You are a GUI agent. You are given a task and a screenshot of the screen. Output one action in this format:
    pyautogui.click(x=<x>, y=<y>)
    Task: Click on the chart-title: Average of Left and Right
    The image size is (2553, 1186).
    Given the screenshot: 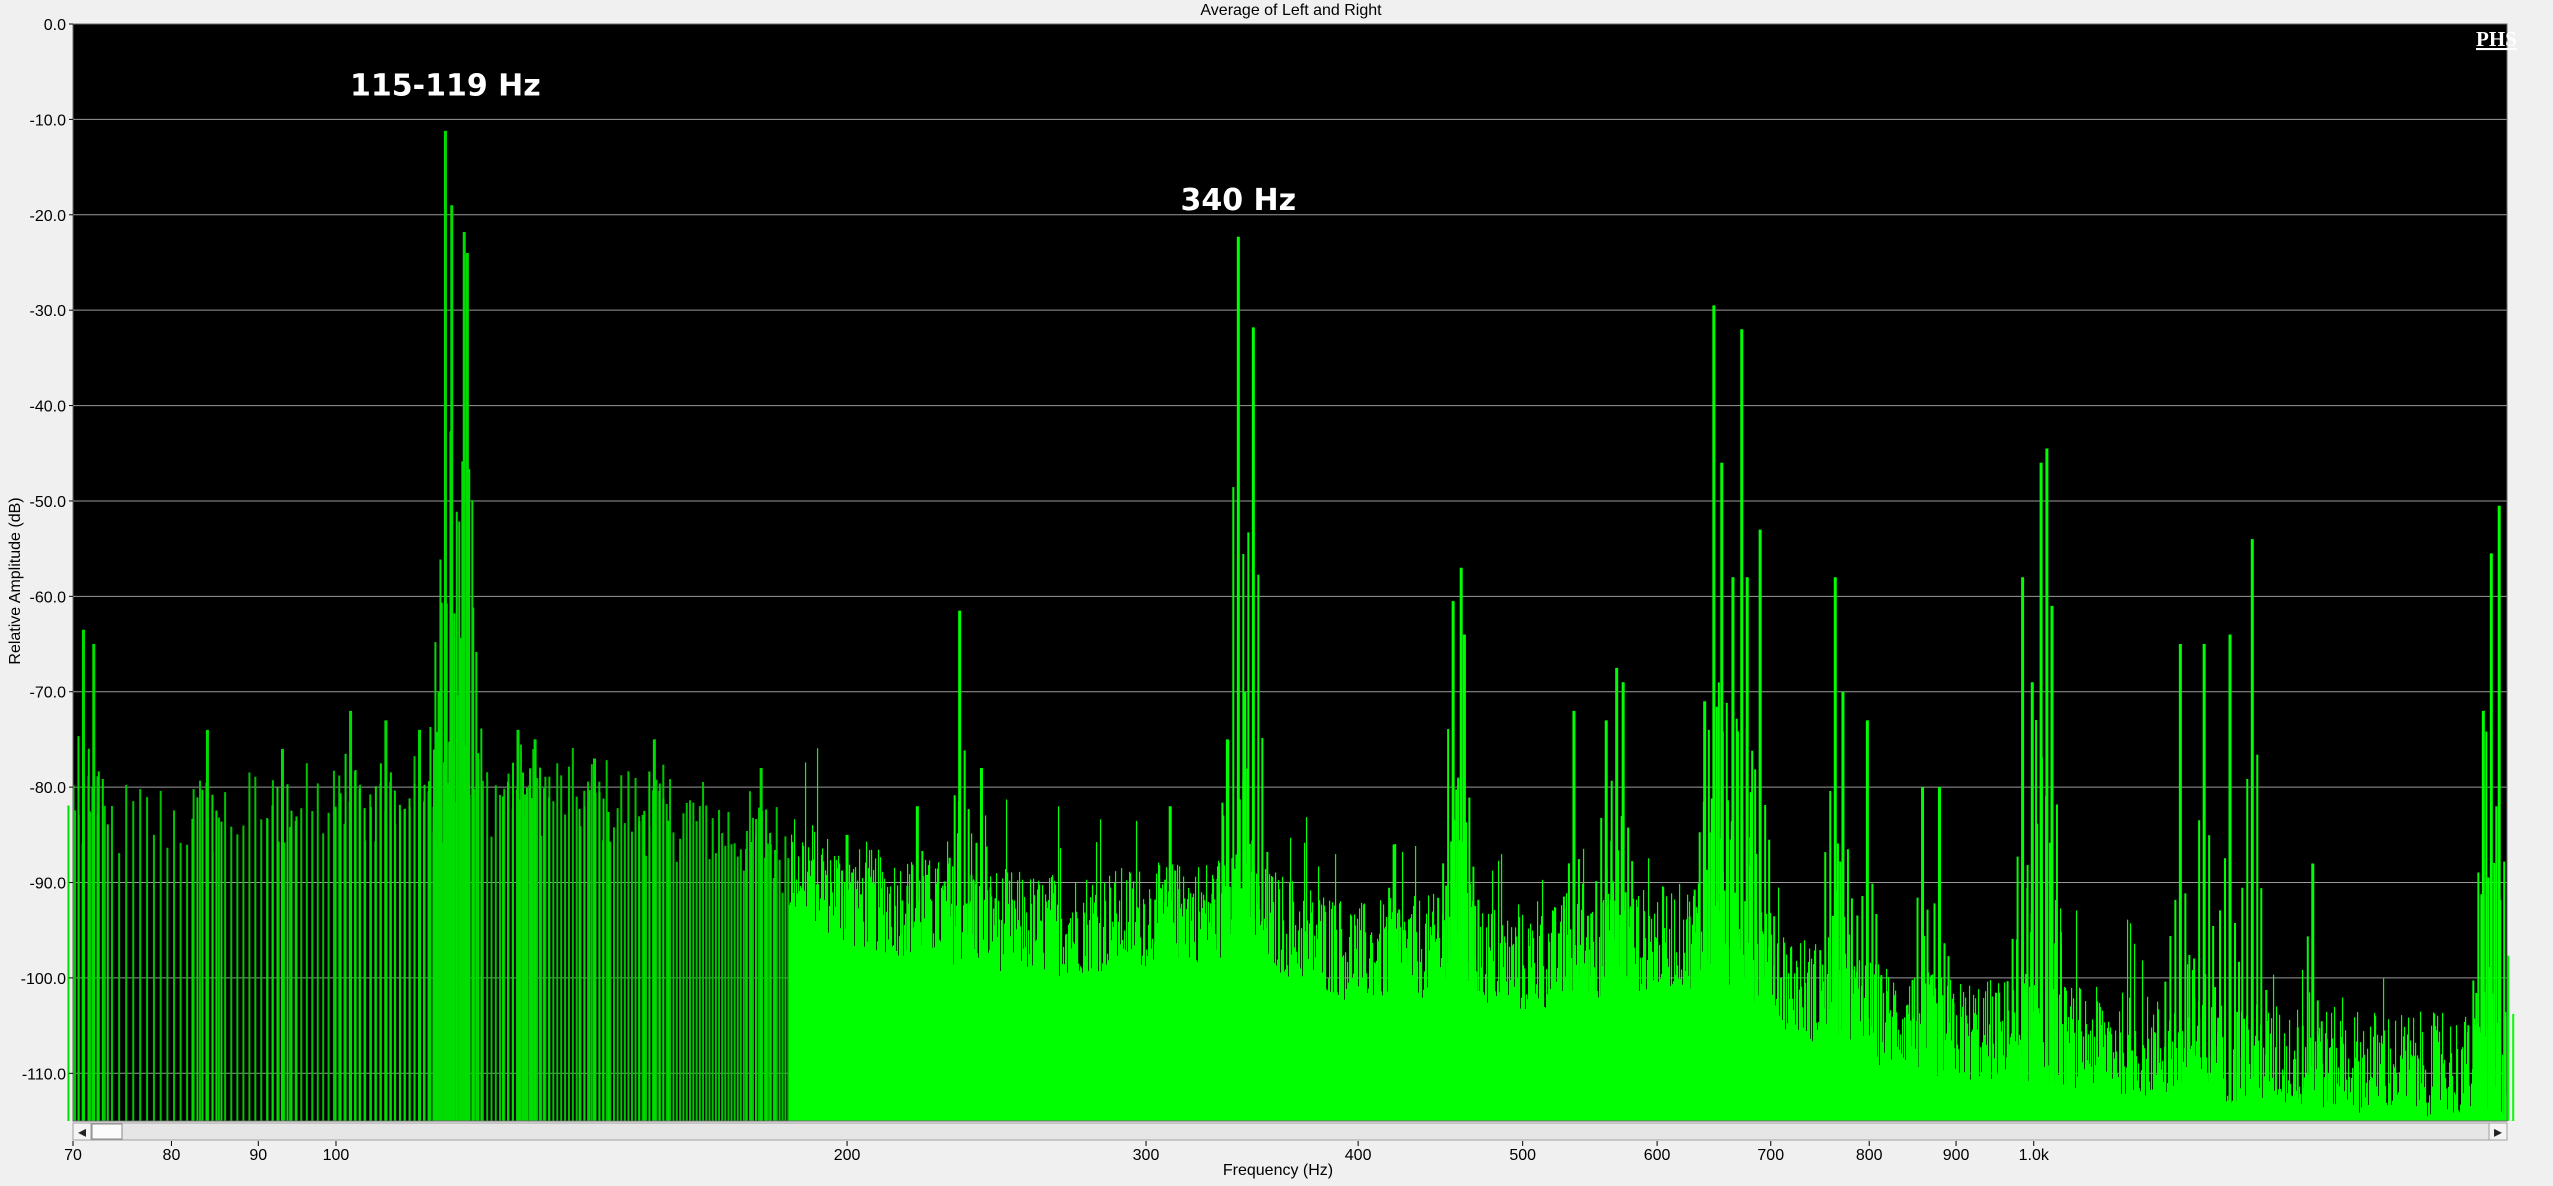 What is the action you would take?
    pyautogui.click(x=1291, y=10)
    